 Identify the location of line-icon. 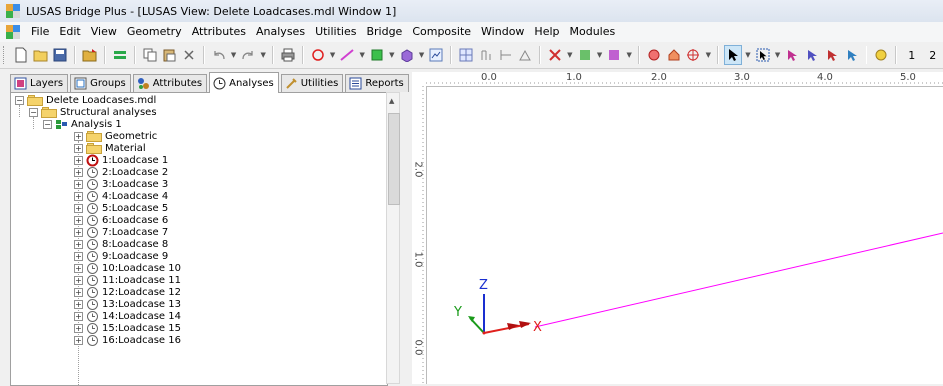
(348, 55).